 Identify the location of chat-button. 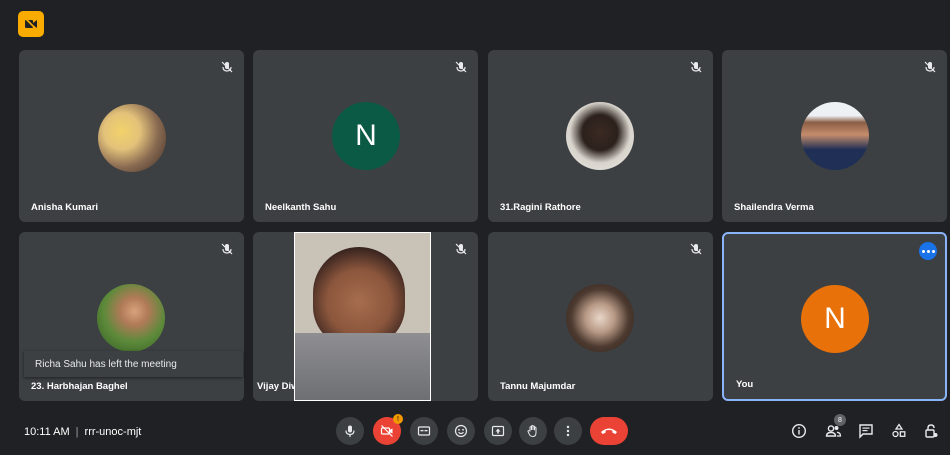
(866, 431).